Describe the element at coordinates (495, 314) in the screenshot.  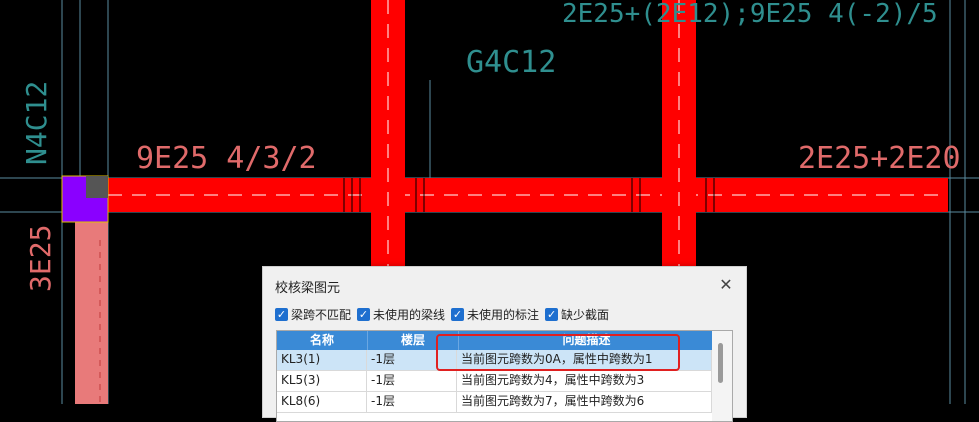
I see `filter-unused-labels: ✓ 未使用的标注` at that location.